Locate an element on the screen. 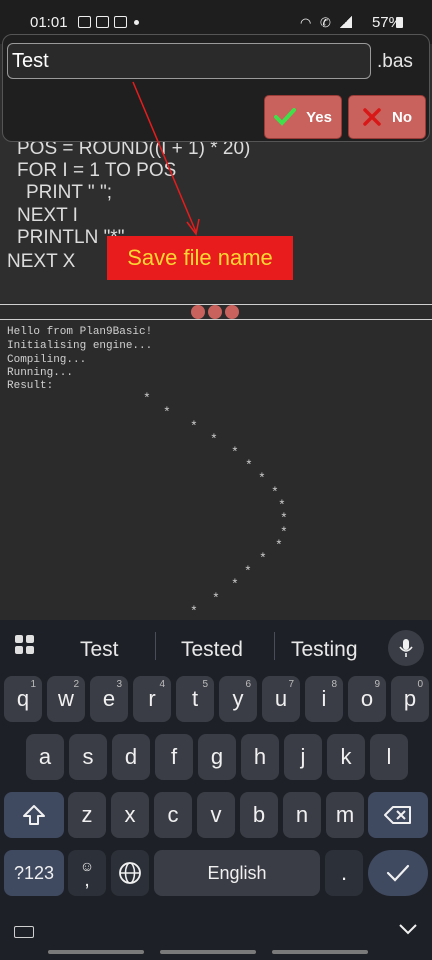  key-b: b is located at coordinates (259, 815).